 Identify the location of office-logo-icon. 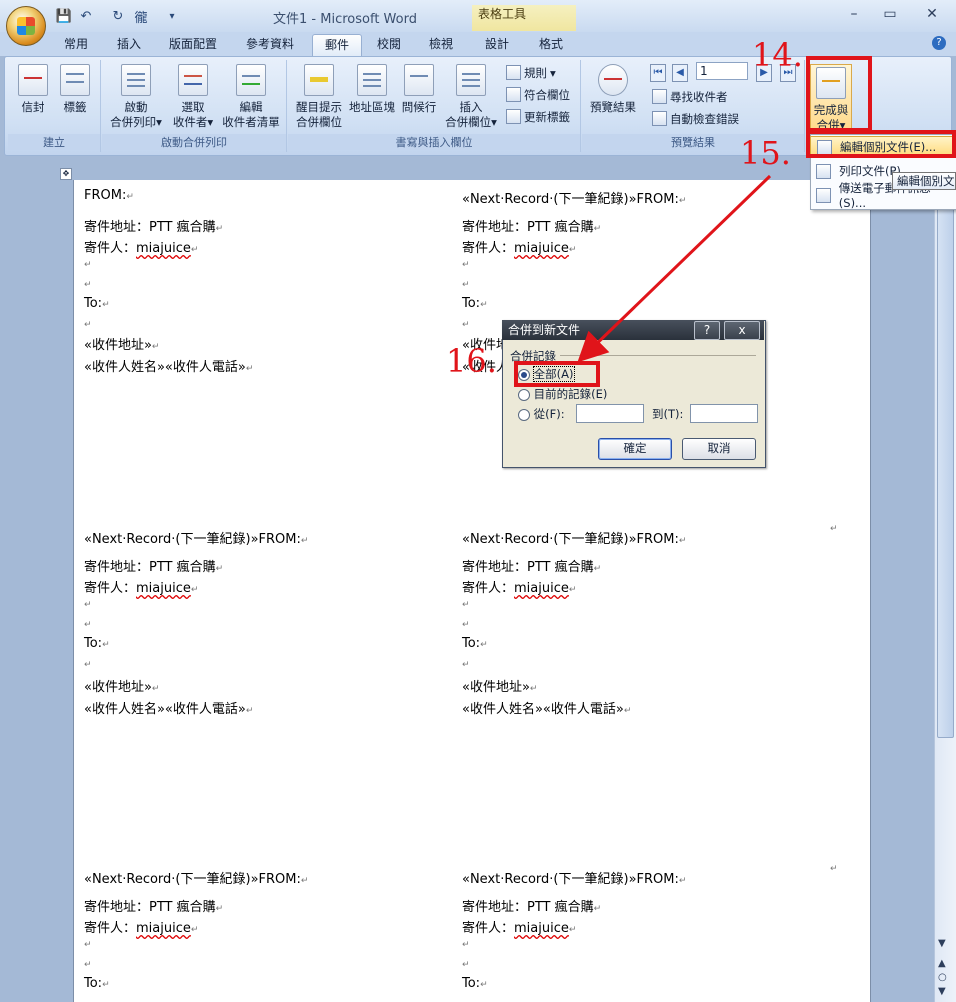
(26, 26).